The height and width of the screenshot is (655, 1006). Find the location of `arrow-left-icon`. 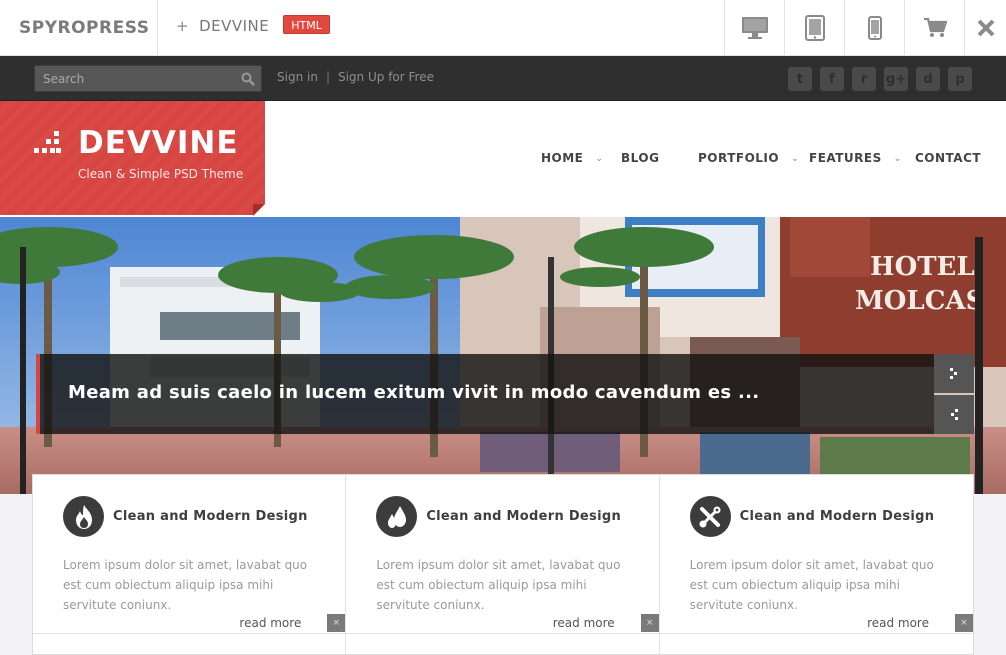

arrow-left-icon is located at coordinates (954, 414).